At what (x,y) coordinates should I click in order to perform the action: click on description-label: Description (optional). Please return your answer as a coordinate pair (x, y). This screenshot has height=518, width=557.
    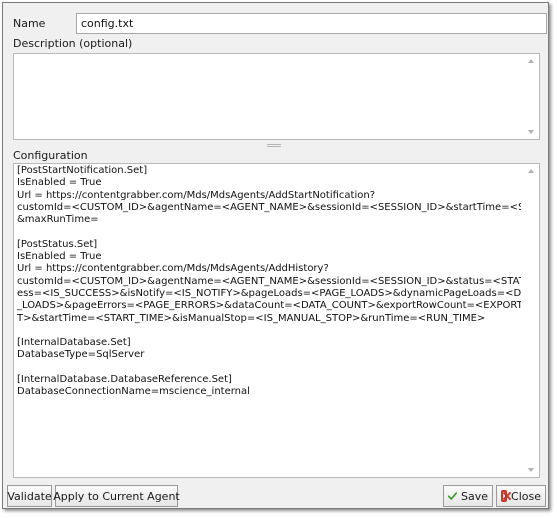
    Looking at the image, I should click on (73, 43).